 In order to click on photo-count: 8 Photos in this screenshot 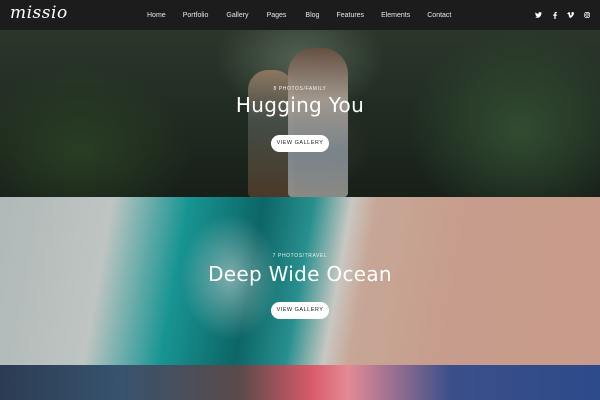, I will do `click(288, 89)`.